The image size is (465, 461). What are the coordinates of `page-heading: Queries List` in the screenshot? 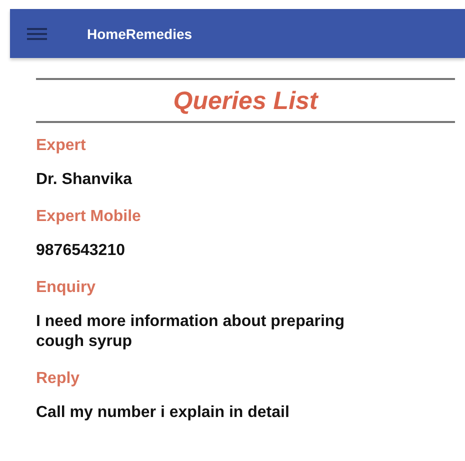 It's located at (246, 101).